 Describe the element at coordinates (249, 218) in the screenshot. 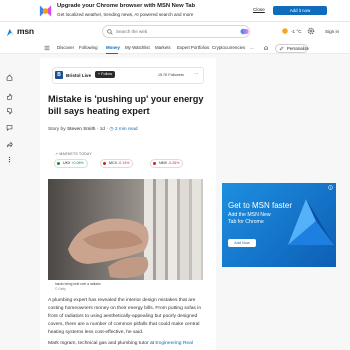

I see `ad-subtitle: Add the MSN New Tab for Chrome` at that location.